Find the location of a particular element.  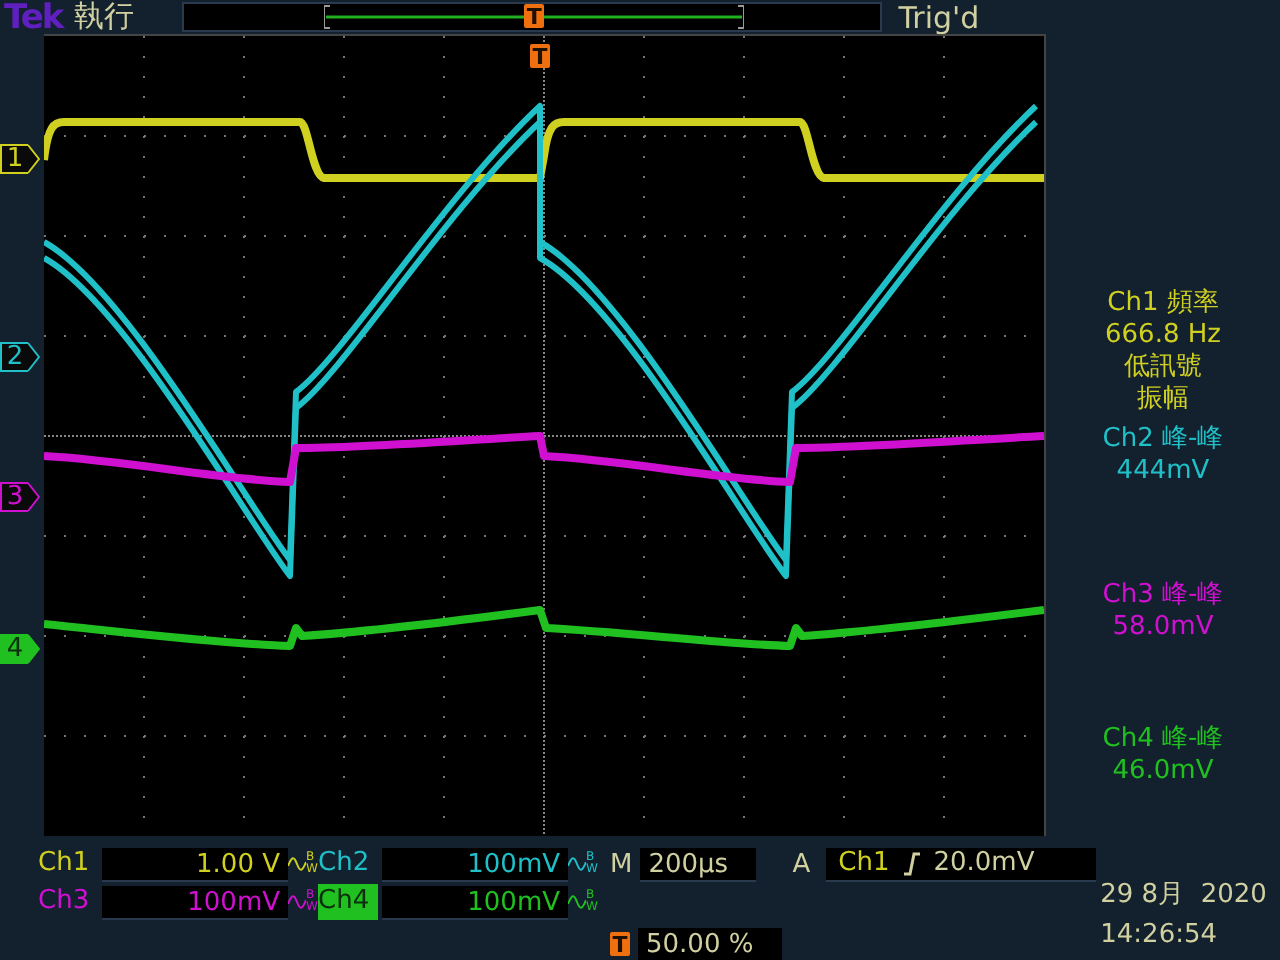

trigger-marker: T is located at coordinates (534, 16).